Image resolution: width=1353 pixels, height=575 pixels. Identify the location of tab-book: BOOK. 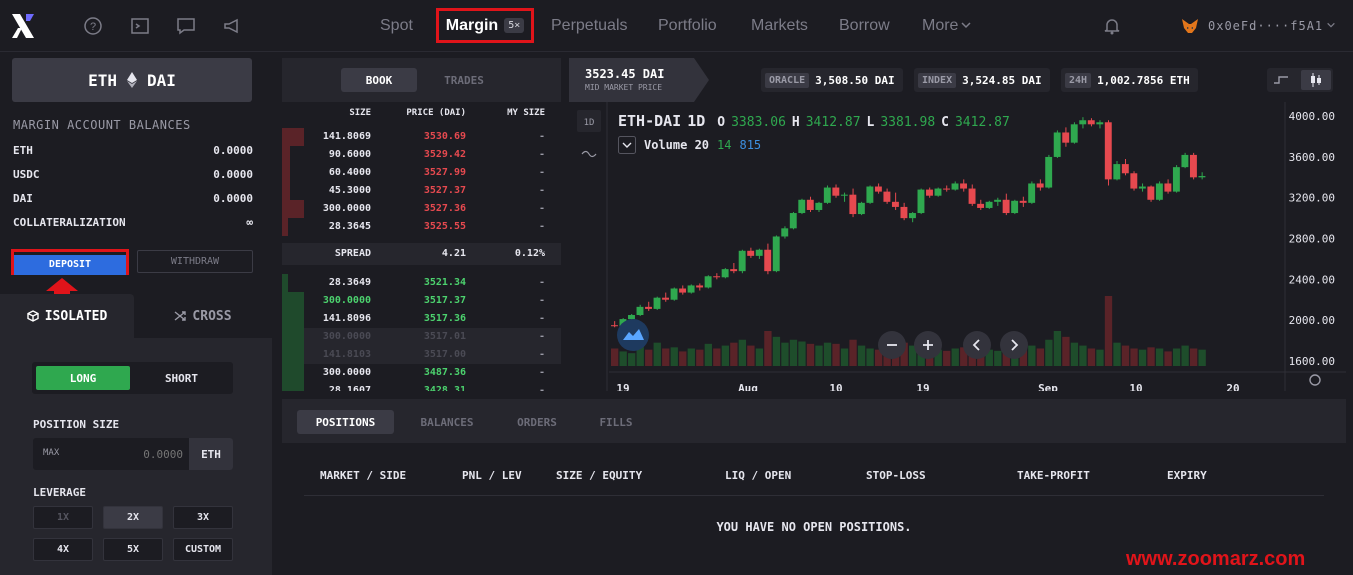
(379, 80).